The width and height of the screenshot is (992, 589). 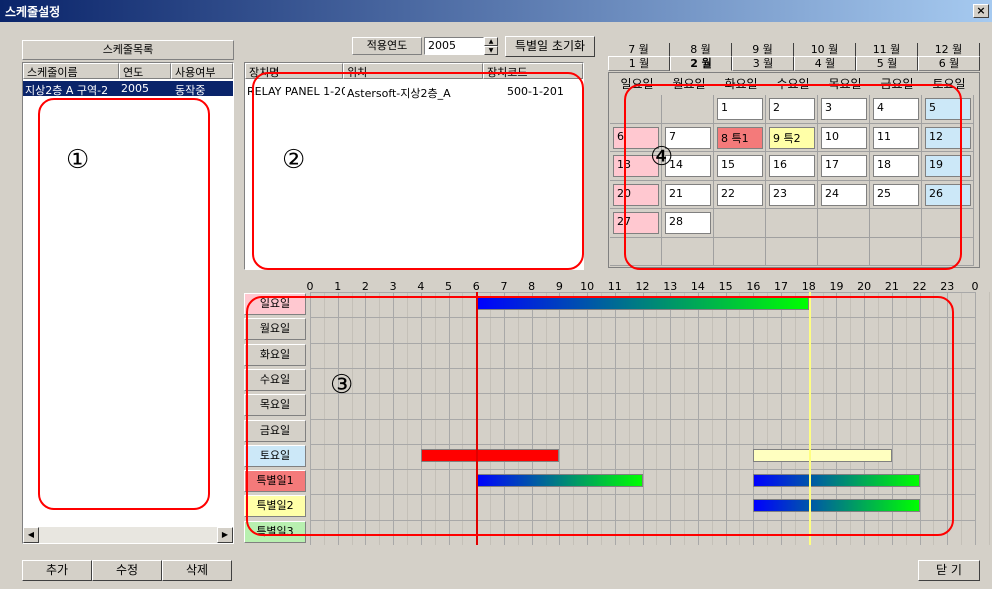 I want to click on schedule-status: 동작중, so click(x=190, y=90).